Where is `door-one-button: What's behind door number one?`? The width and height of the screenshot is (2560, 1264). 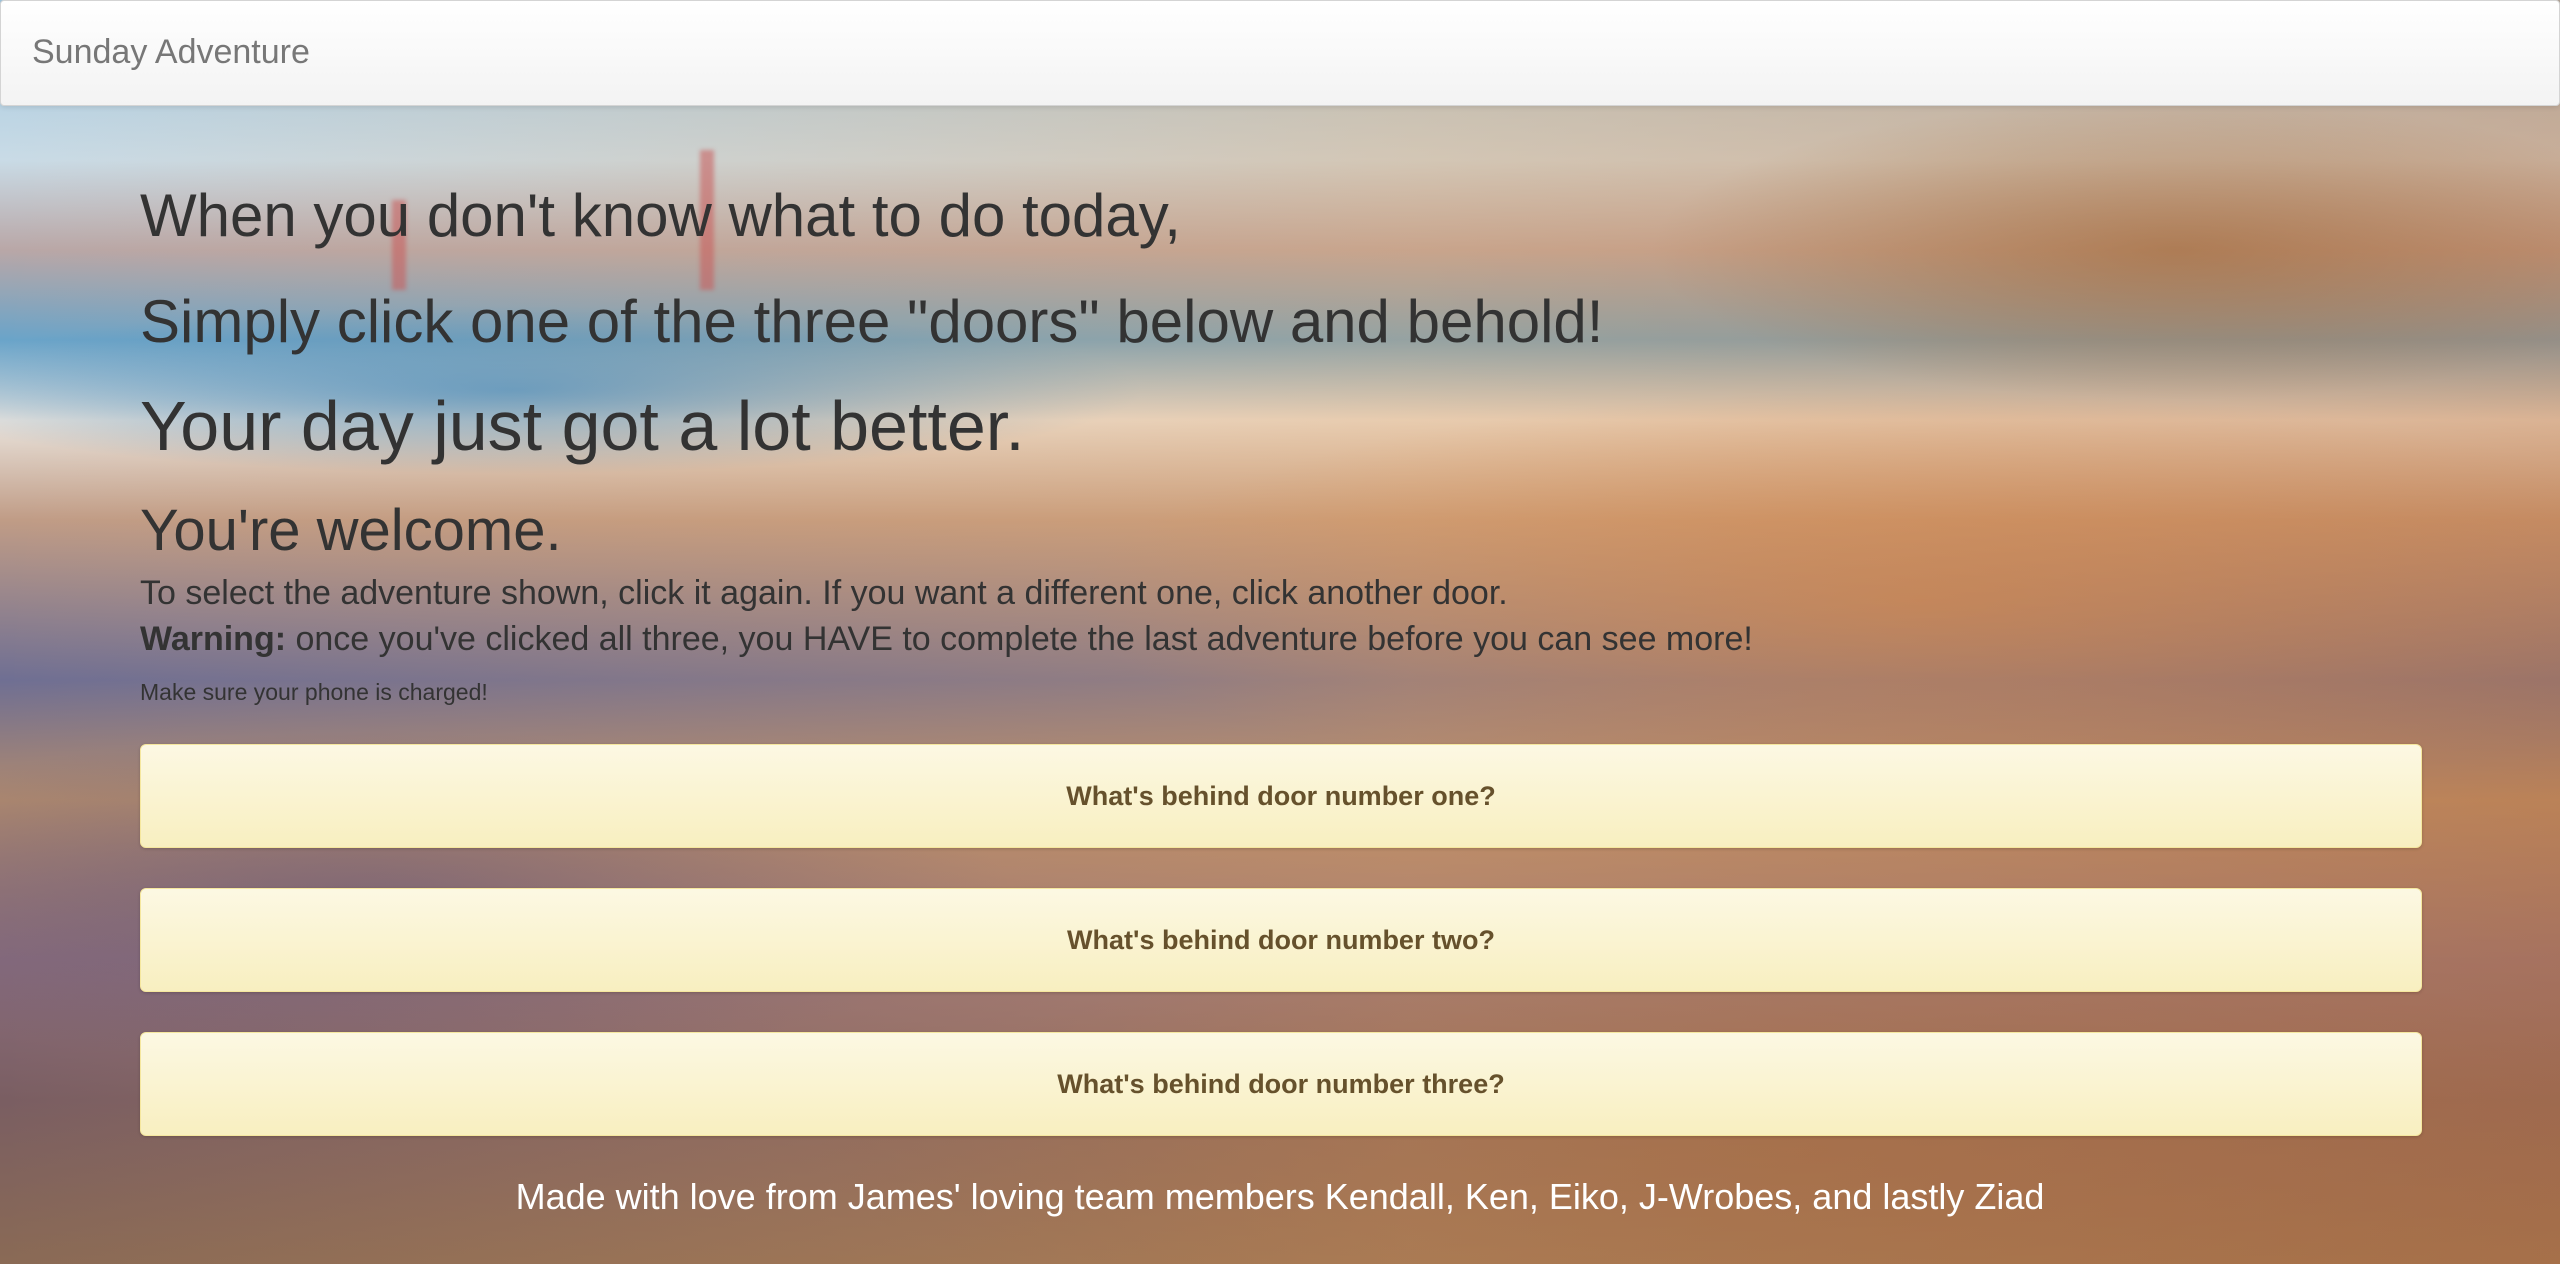 door-one-button: What's behind door number one? is located at coordinates (1281, 796).